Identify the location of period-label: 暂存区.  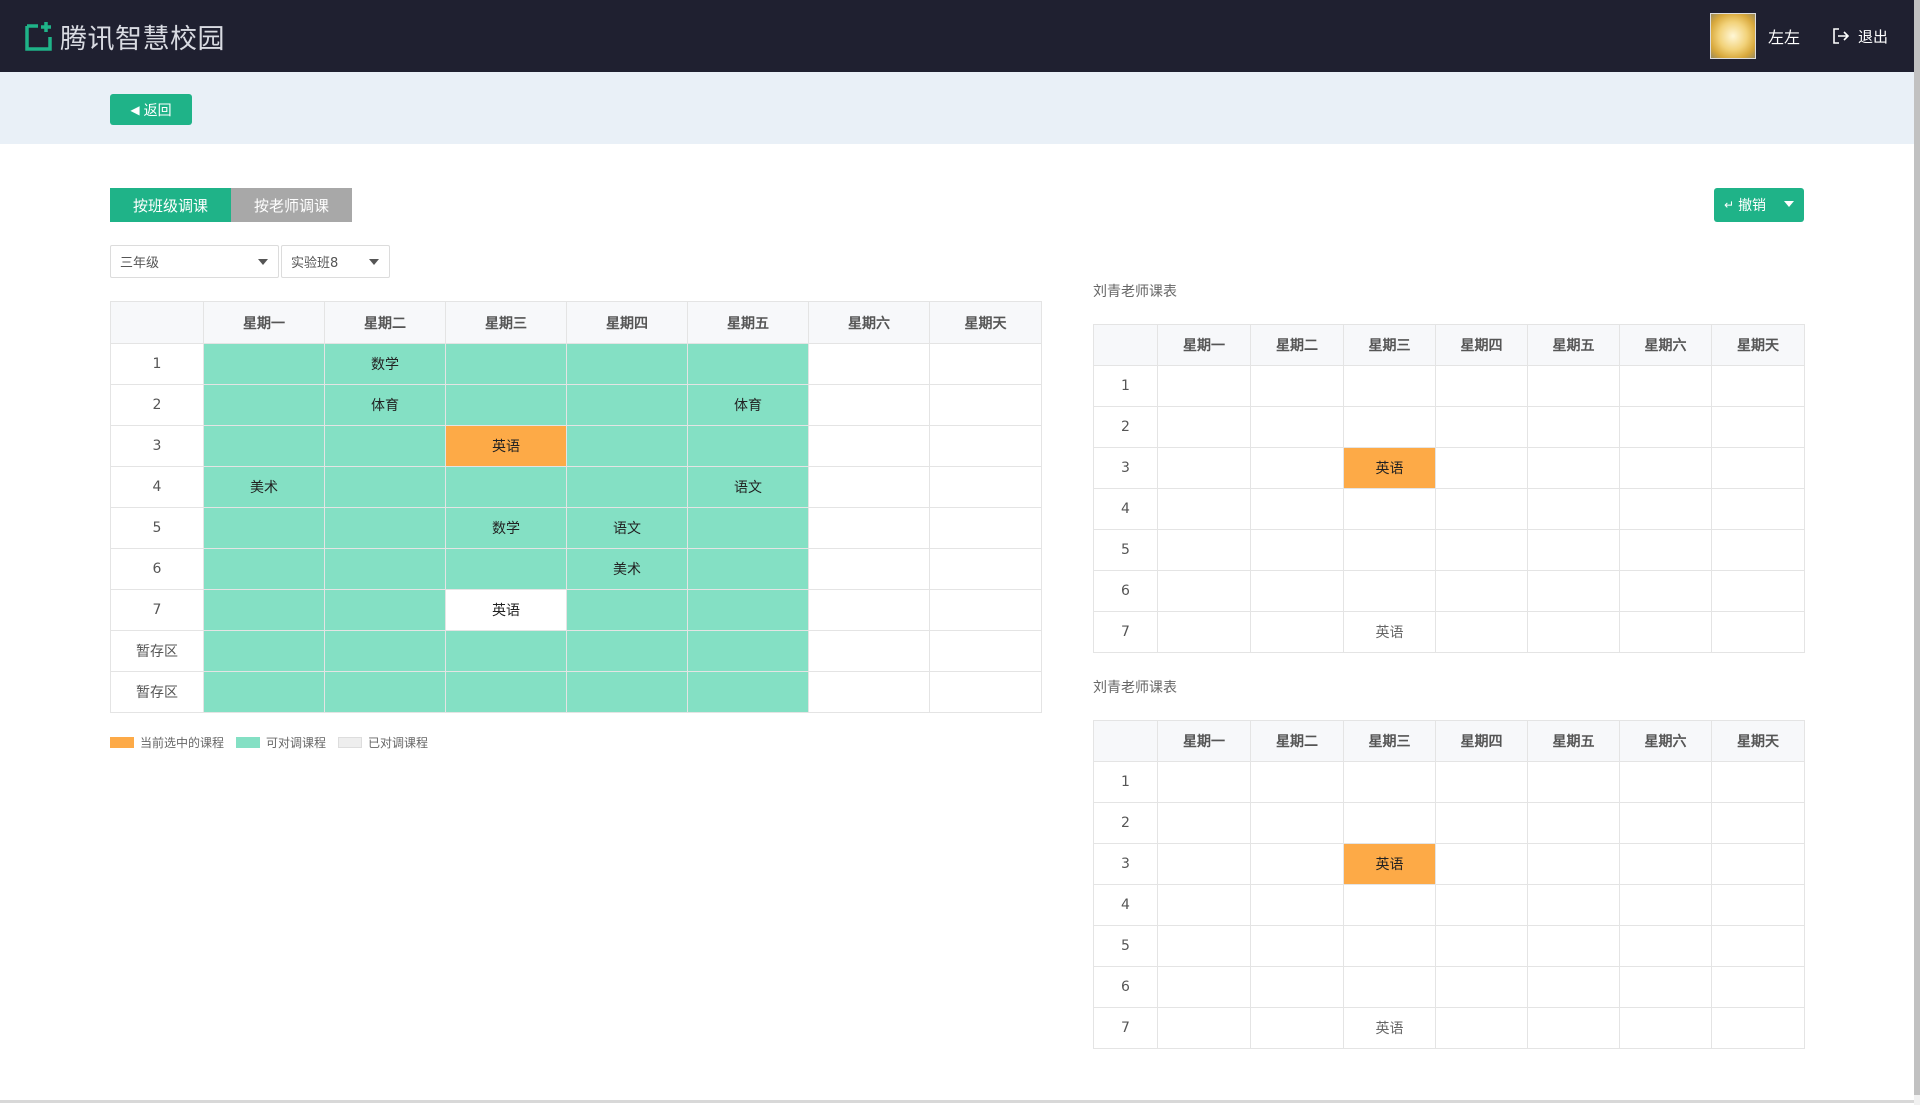
(157, 651).